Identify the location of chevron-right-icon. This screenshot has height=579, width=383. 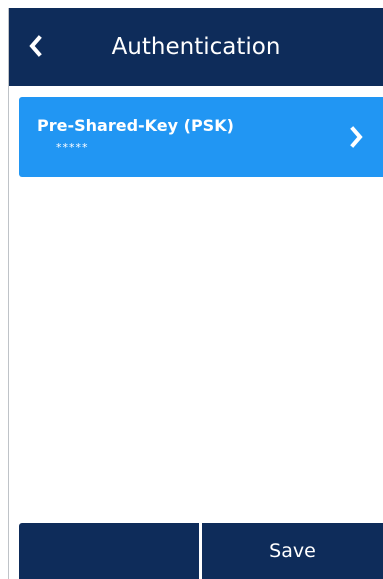
(357, 137).